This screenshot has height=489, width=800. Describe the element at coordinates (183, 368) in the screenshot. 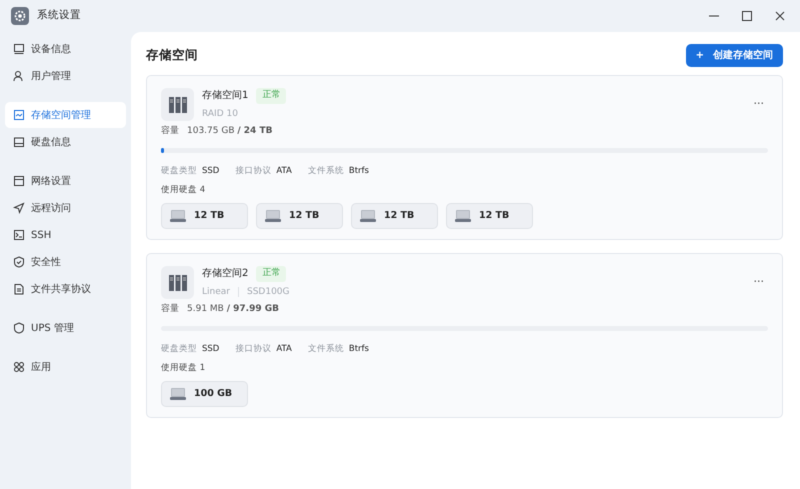

I see `disk-count: 使用硬盘 1` at that location.